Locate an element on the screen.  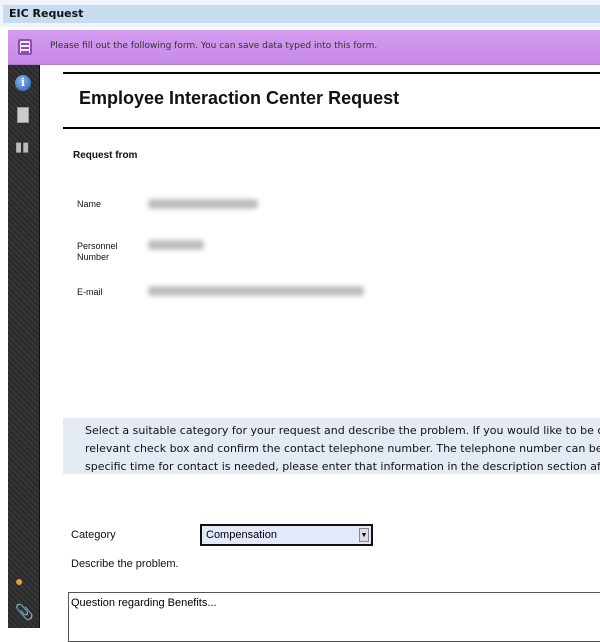
name-label: Name is located at coordinates (89, 204).